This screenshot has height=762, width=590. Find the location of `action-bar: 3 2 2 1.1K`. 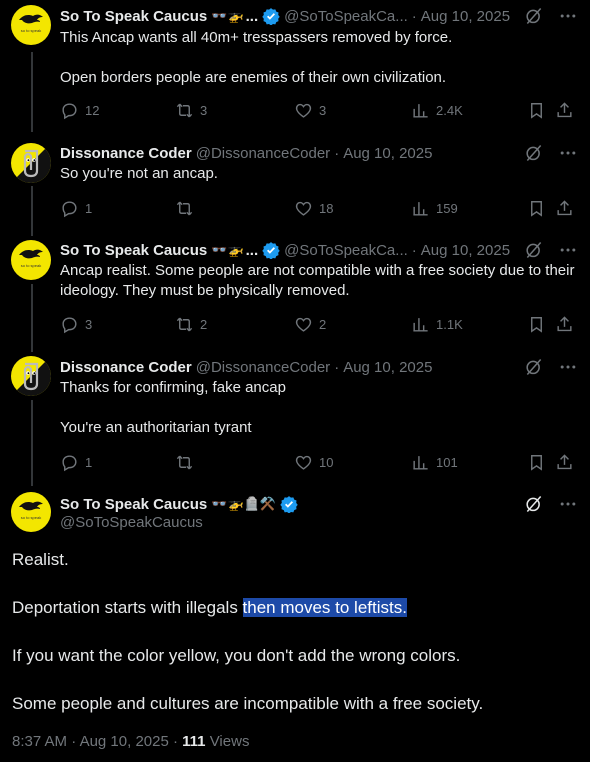

action-bar: 3 2 2 1.1K is located at coordinates (318, 324).